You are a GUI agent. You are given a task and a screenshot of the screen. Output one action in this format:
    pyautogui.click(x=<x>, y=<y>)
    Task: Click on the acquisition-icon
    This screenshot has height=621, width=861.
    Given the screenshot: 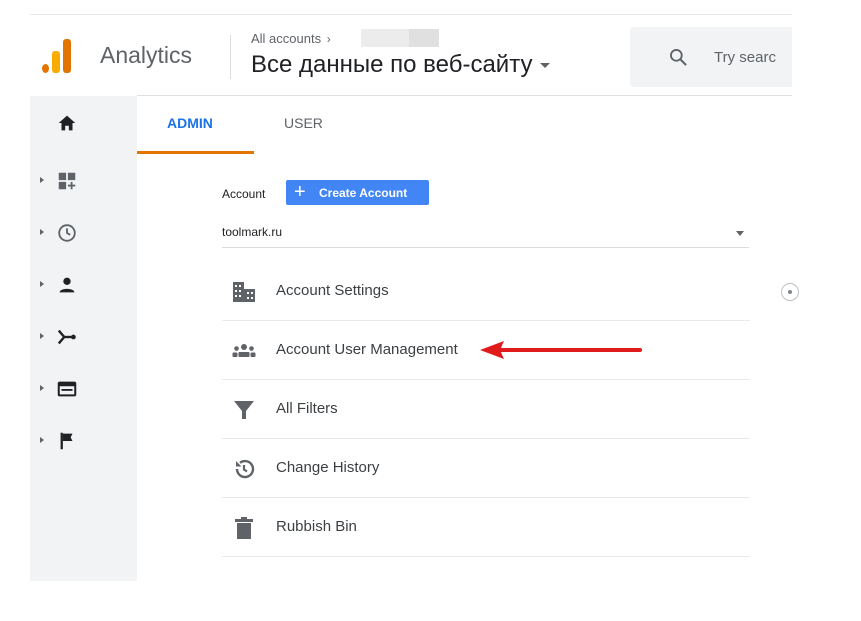 What is the action you would take?
    pyautogui.click(x=66, y=337)
    